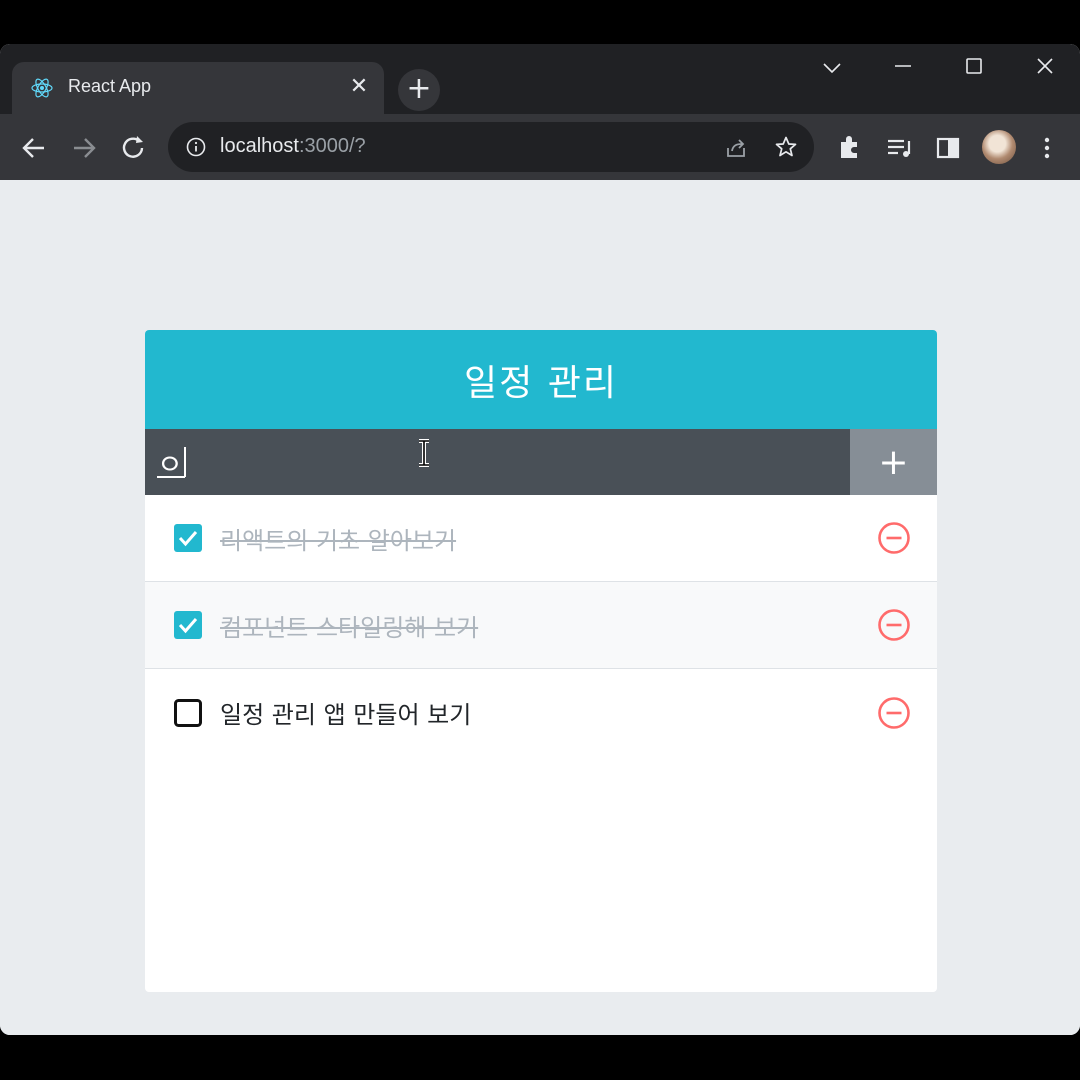 This screenshot has width=1080, height=1080. What do you see at coordinates (541, 379) in the screenshot?
I see `app-title: 일정 관리` at bounding box center [541, 379].